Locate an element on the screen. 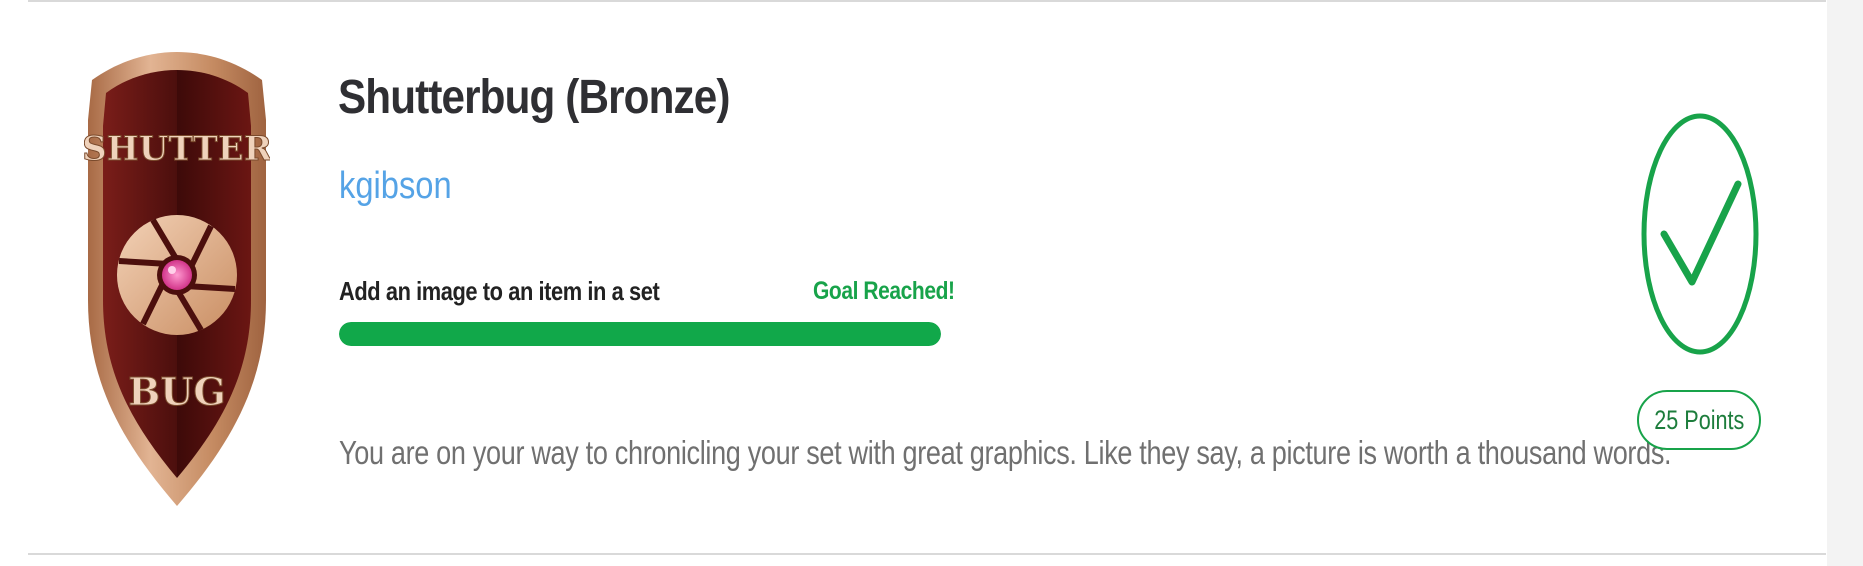 This screenshot has width=1863, height=566. points-label: 25 Points is located at coordinates (1699, 420).